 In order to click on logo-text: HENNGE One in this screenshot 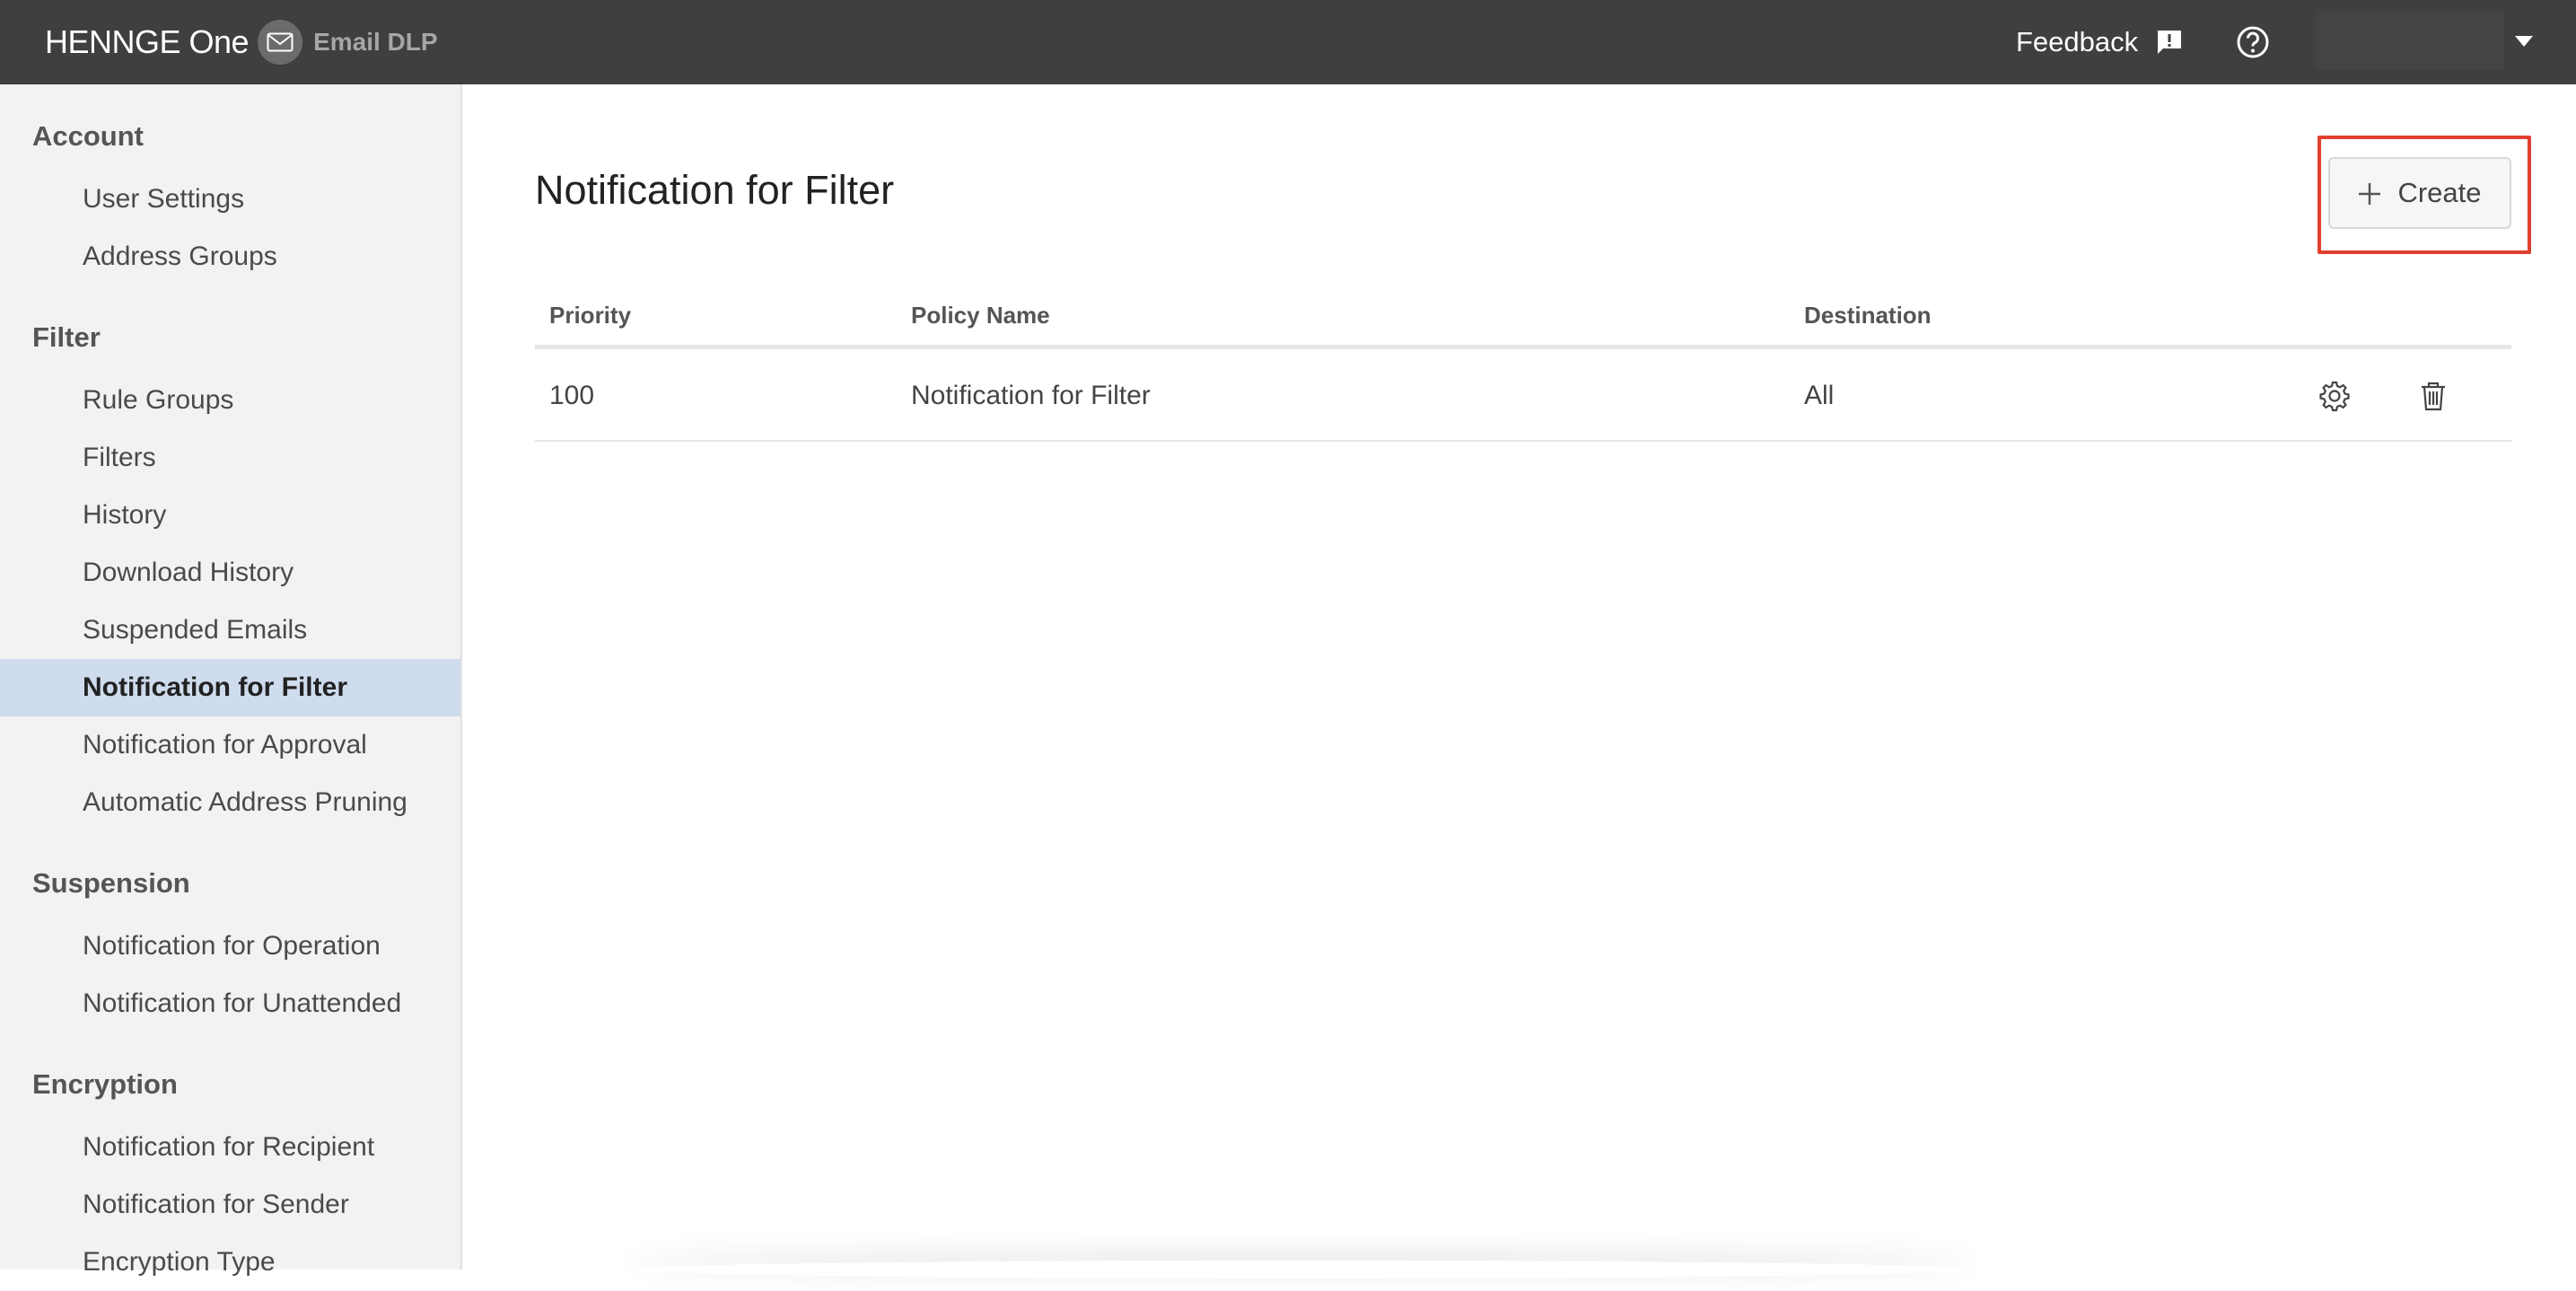, I will do `click(147, 42)`.